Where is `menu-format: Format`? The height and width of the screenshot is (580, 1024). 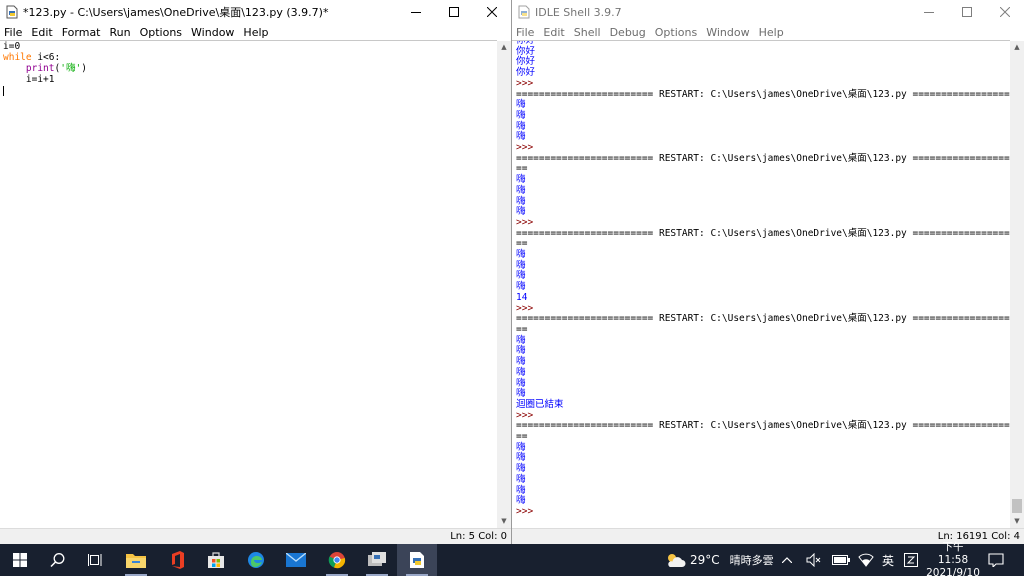 menu-format: Format is located at coordinates (82, 32).